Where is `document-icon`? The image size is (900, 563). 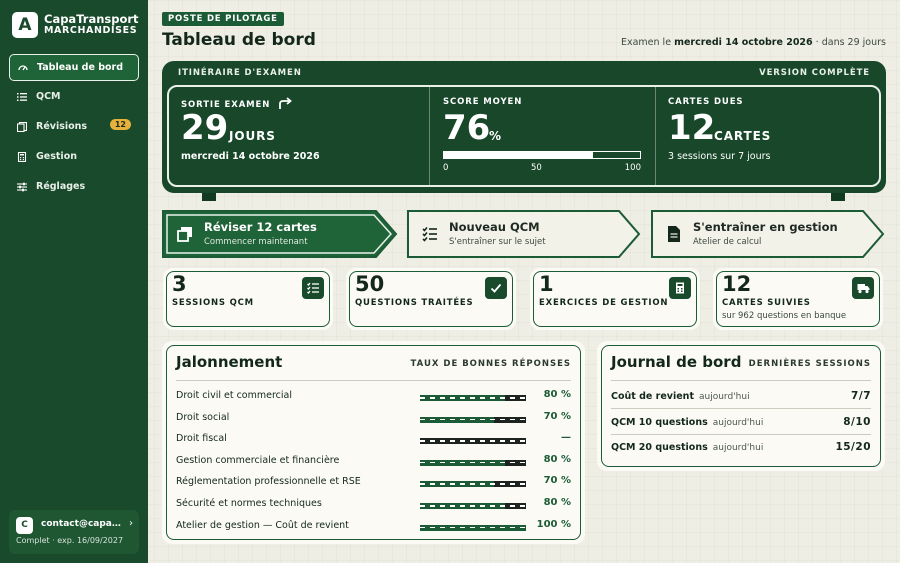
document-icon is located at coordinates (674, 234).